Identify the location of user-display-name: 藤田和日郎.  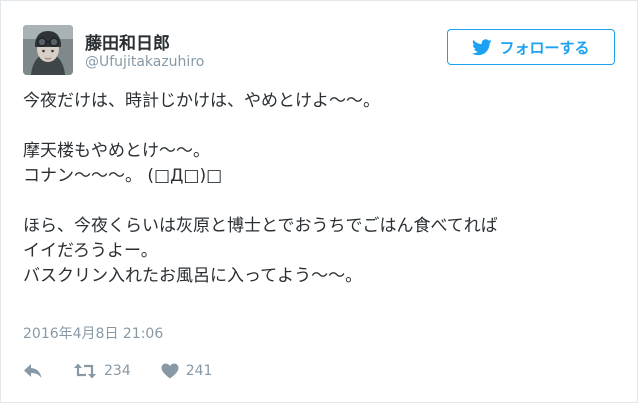
(127, 41).